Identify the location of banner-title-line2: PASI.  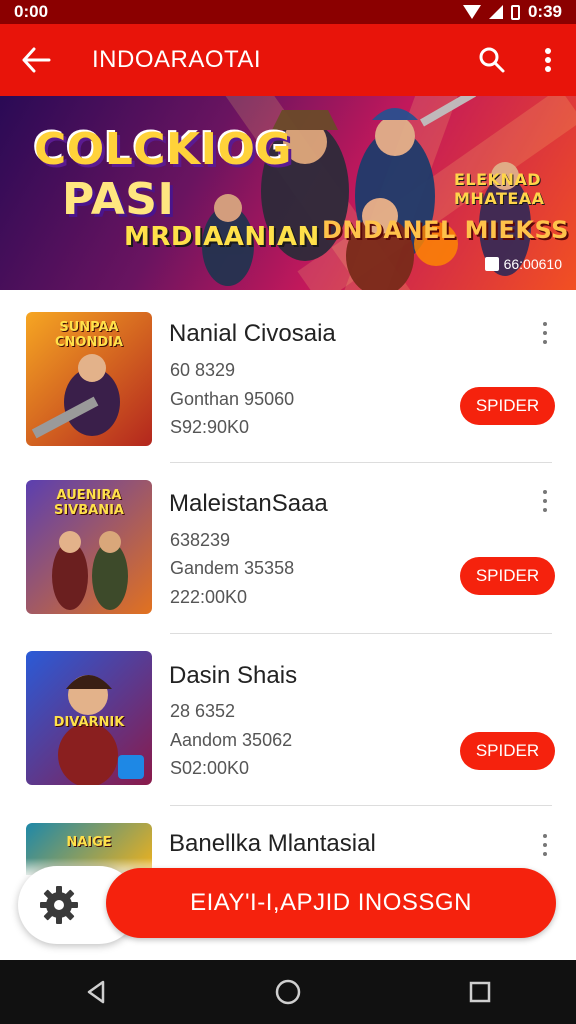
(118, 199).